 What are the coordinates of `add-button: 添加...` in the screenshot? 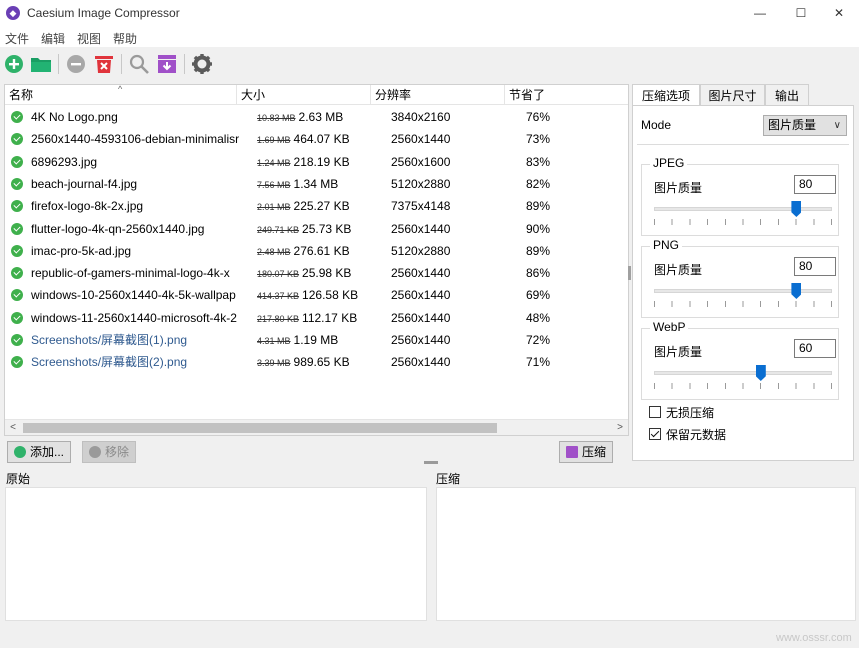 It's located at (39, 452).